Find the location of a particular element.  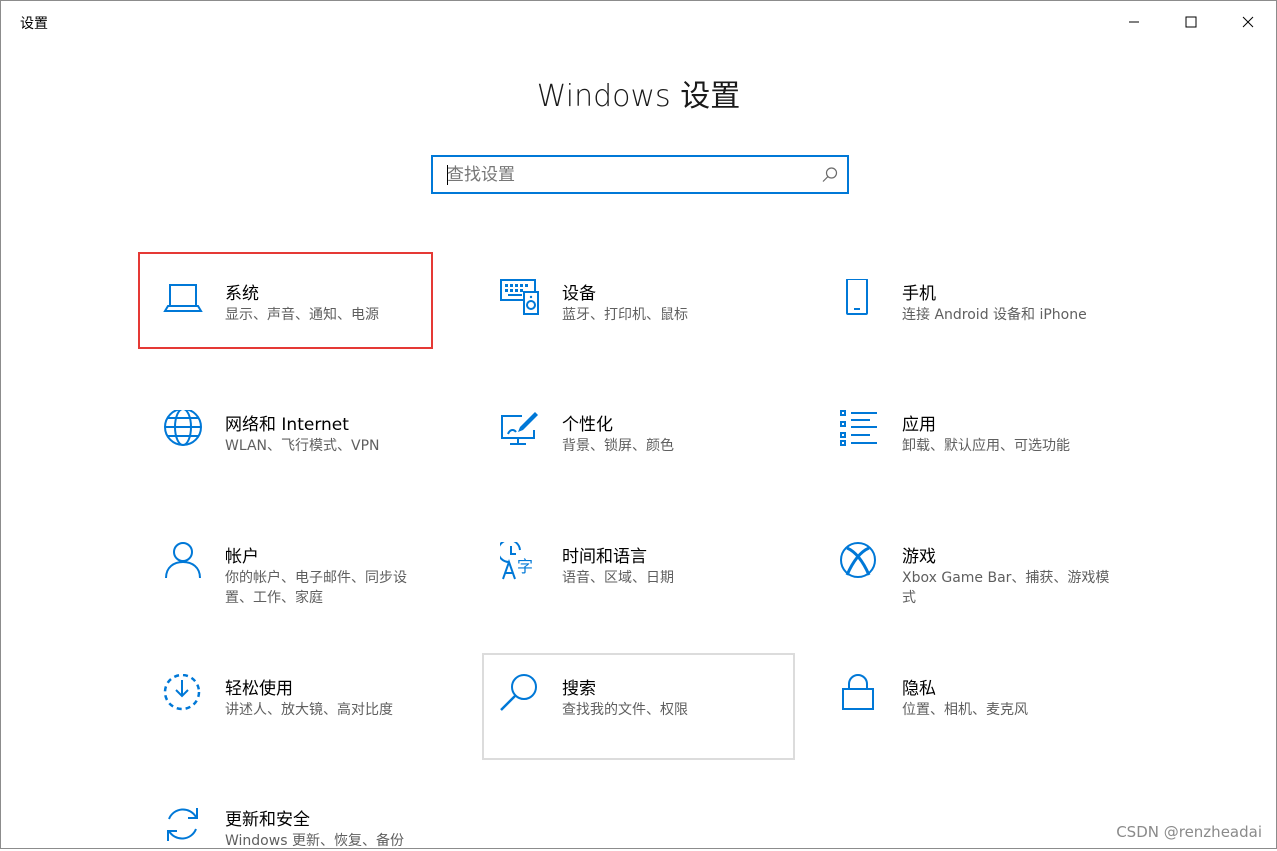

tile-phone: 手机 连接 Android 设备和 iPhone is located at coordinates (980, 309).